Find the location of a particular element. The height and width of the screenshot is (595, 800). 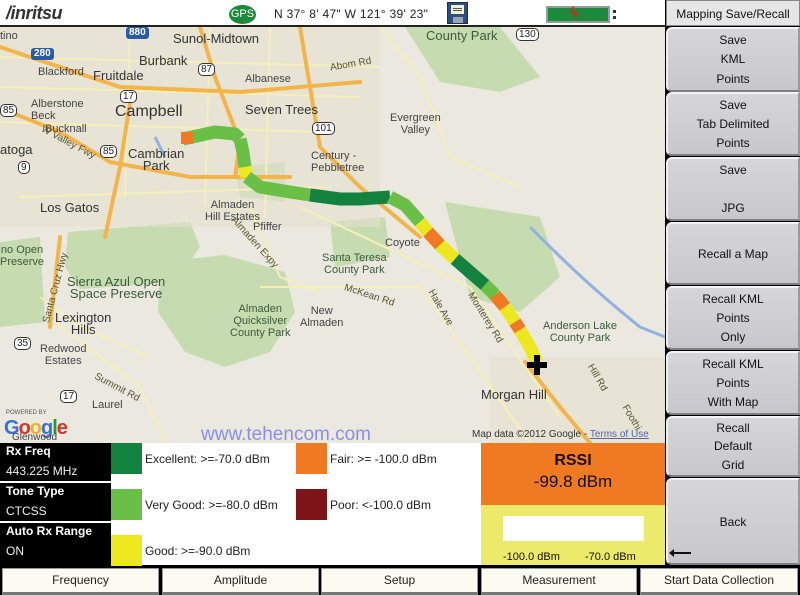

back-arrow-icon is located at coordinates (680, 553).